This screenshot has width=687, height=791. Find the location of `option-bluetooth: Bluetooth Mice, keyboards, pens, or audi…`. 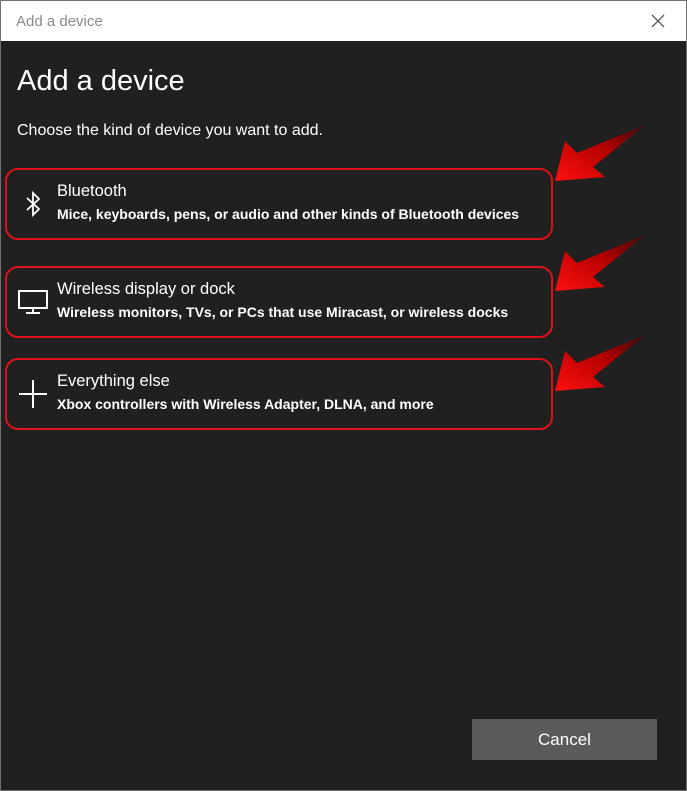

option-bluetooth: Bluetooth Mice, keyboards, pens, or audi… is located at coordinates (279, 204).